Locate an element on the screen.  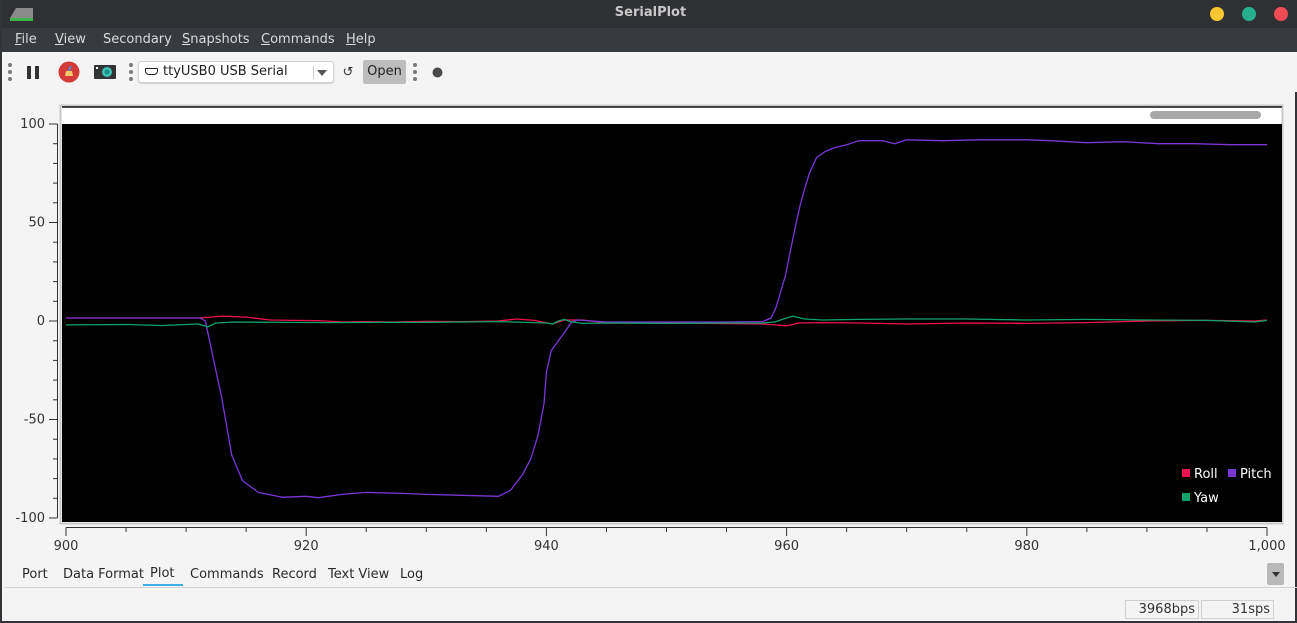
pause-icon is located at coordinates (33, 72).